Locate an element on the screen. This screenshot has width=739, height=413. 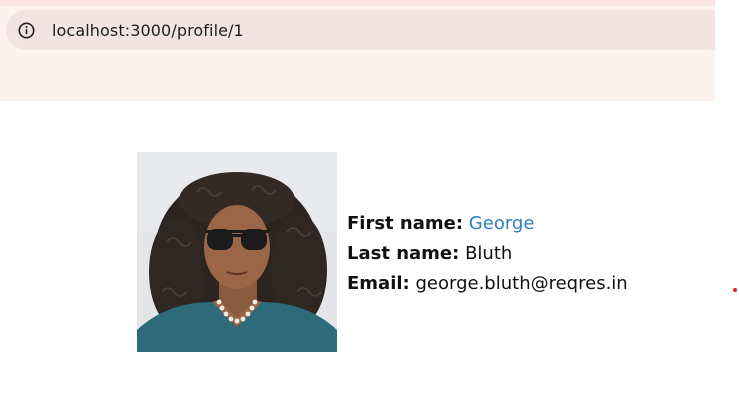
first-name-link: George is located at coordinates (502, 223).